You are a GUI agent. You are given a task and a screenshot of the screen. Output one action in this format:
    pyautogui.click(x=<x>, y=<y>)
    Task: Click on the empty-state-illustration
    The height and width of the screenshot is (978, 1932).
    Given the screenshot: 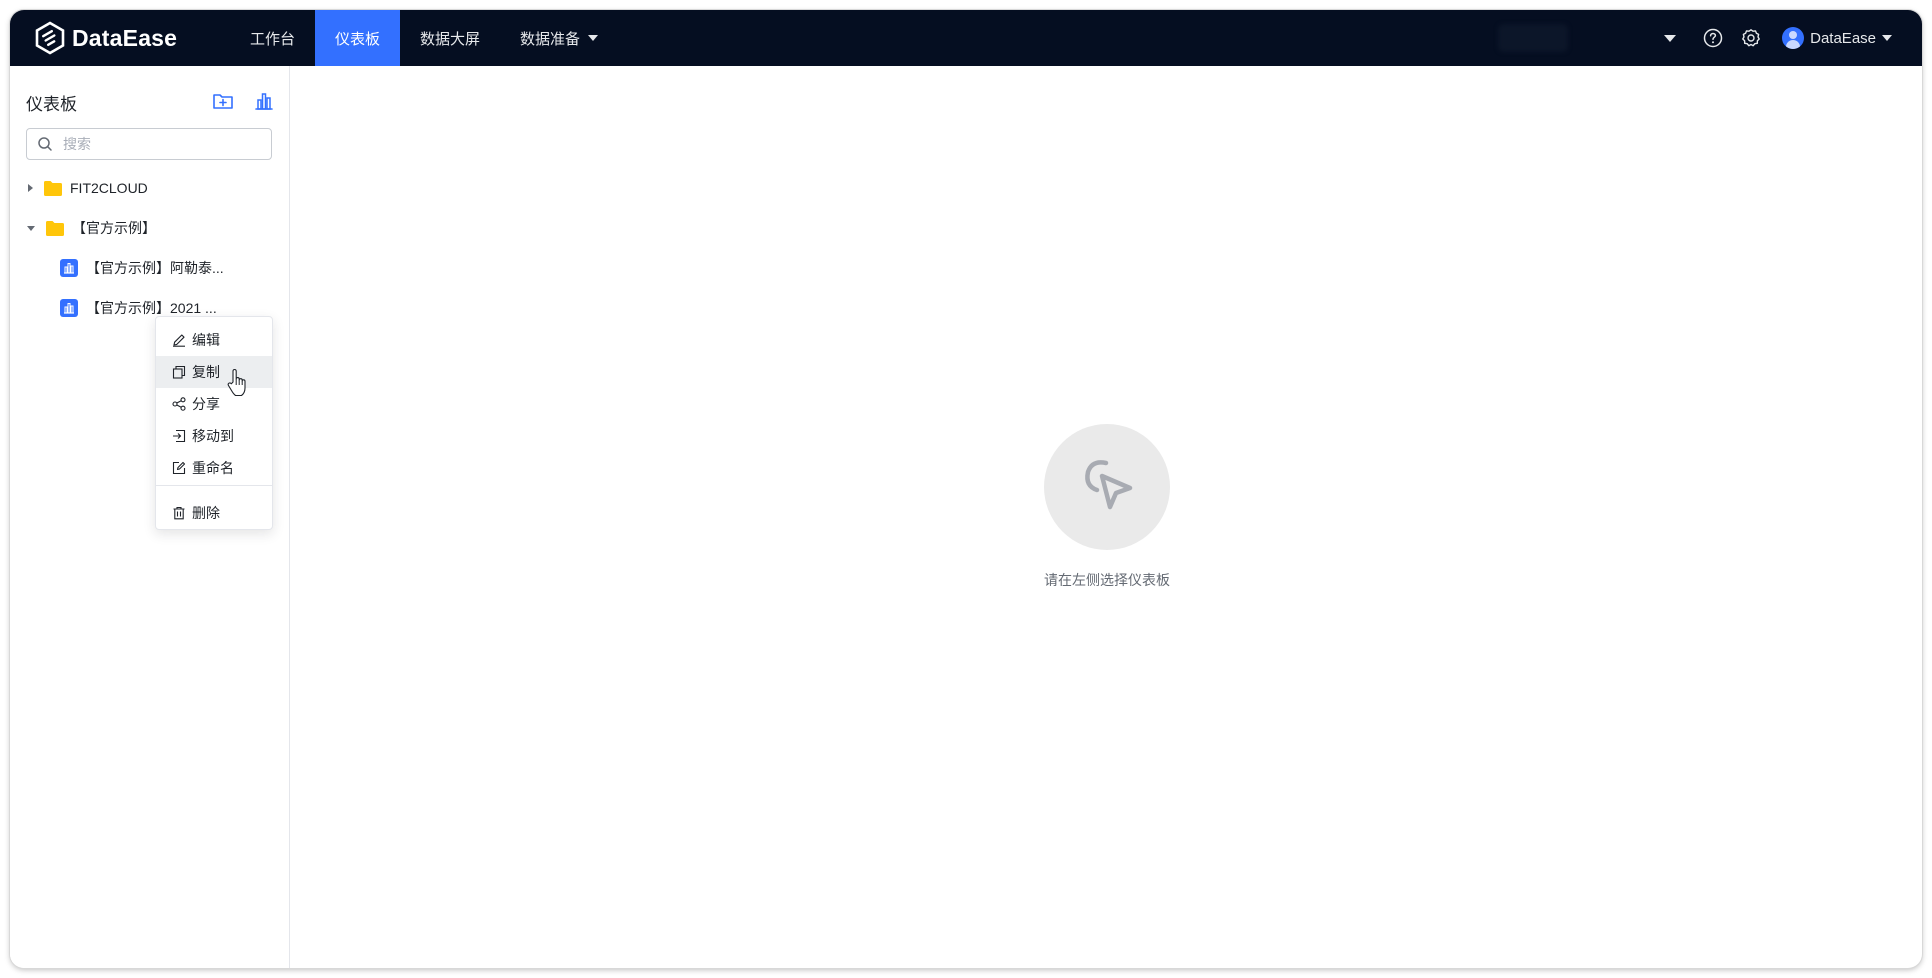 What is the action you would take?
    pyautogui.click(x=1107, y=487)
    